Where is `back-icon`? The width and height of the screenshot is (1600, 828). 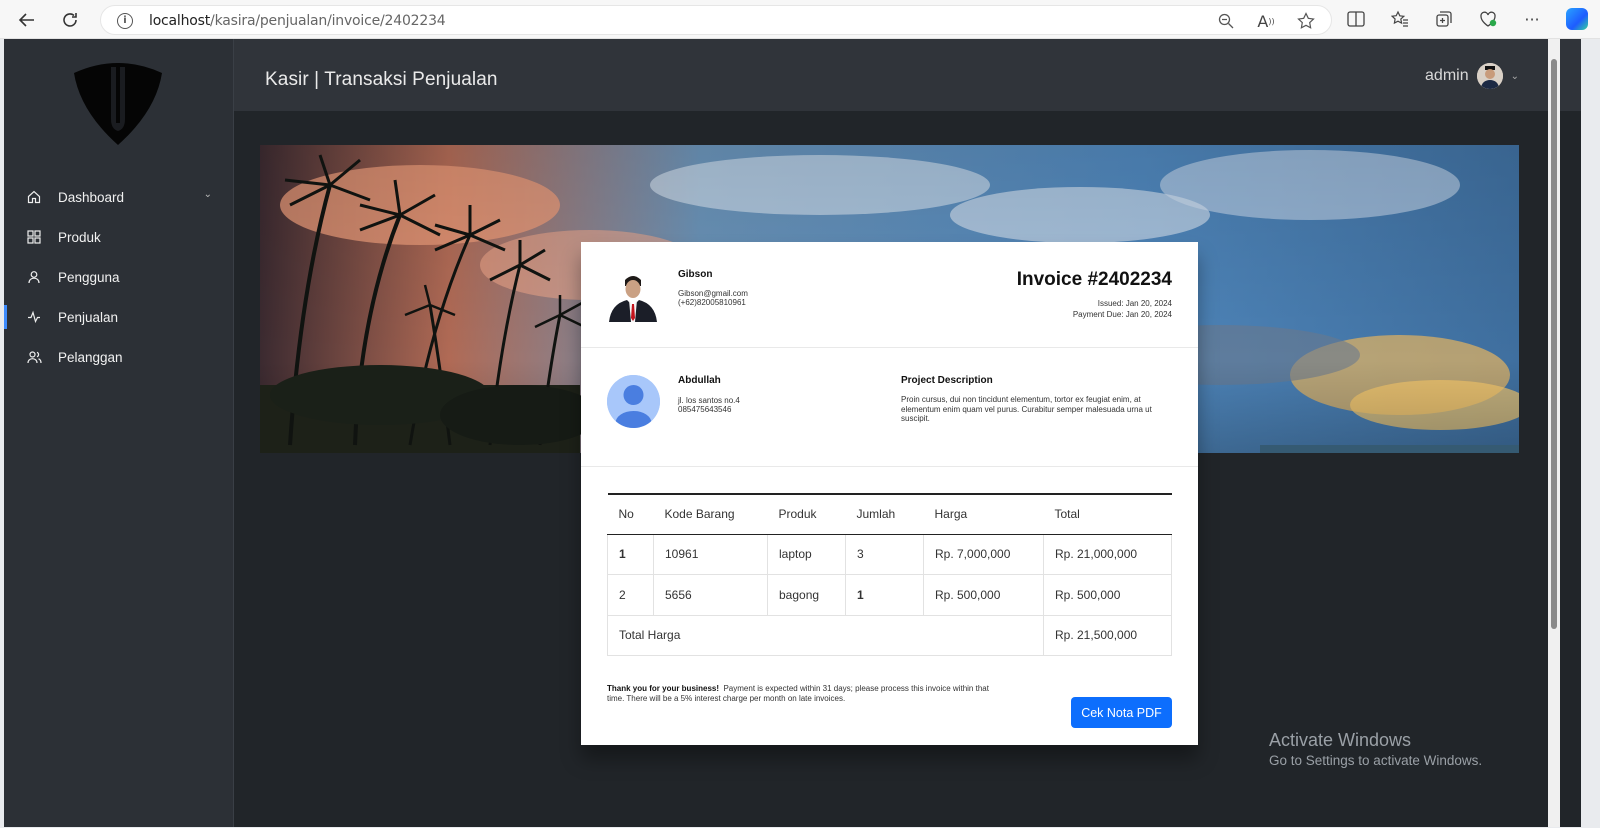 back-icon is located at coordinates (27, 20).